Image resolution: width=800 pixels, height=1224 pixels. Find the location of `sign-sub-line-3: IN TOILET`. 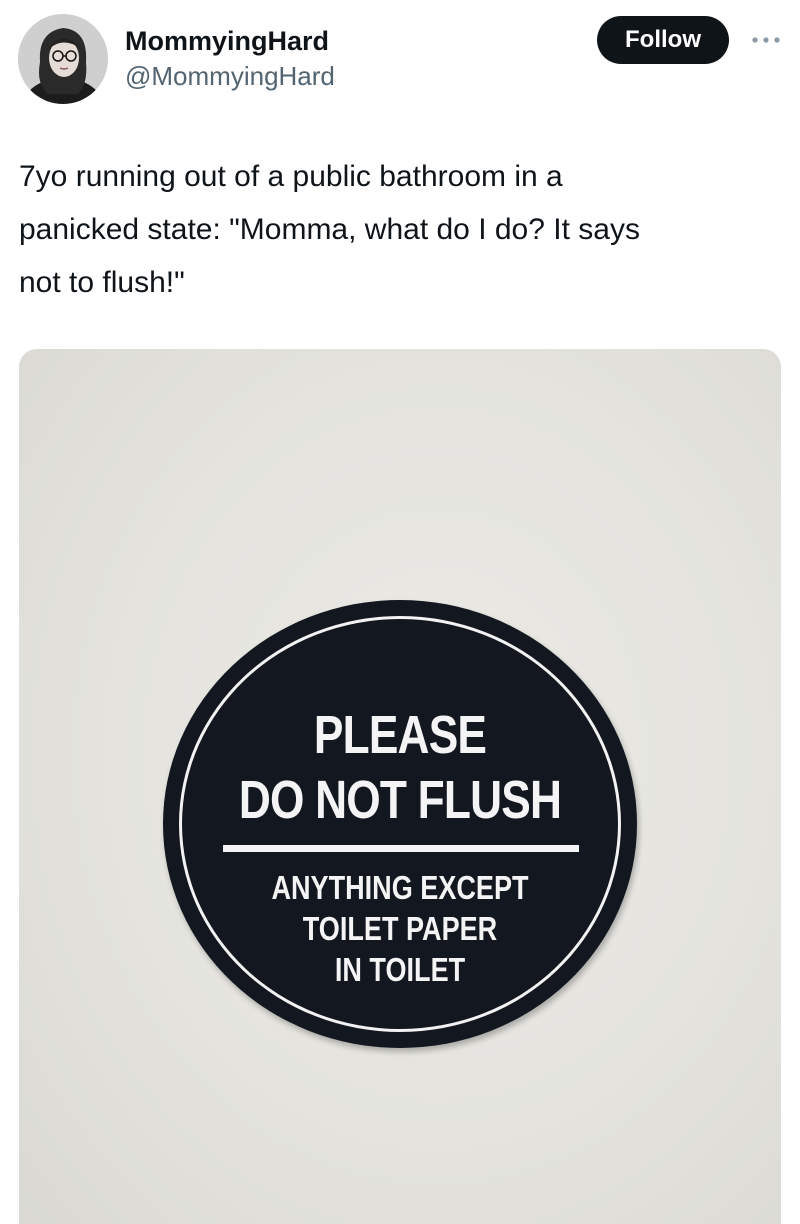

sign-sub-line-3: IN TOILET is located at coordinates (400, 969).